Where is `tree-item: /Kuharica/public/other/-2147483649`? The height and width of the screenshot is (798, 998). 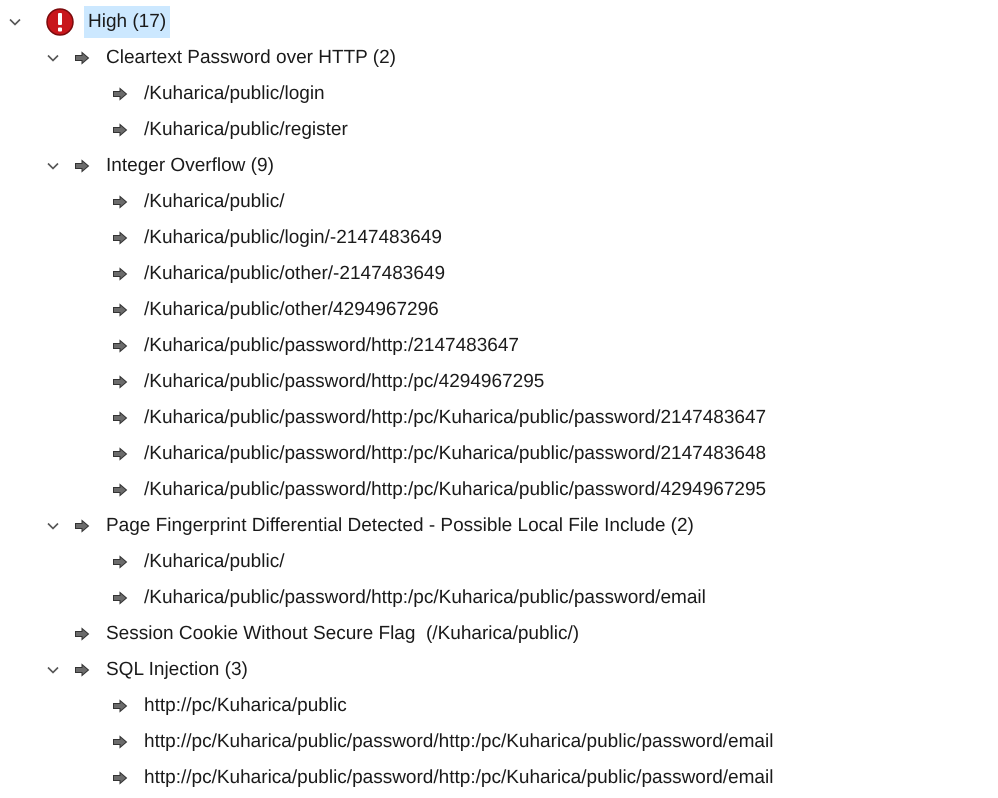
tree-item: /Kuharica/public/other/-2147483649 is located at coordinates (295, 274).